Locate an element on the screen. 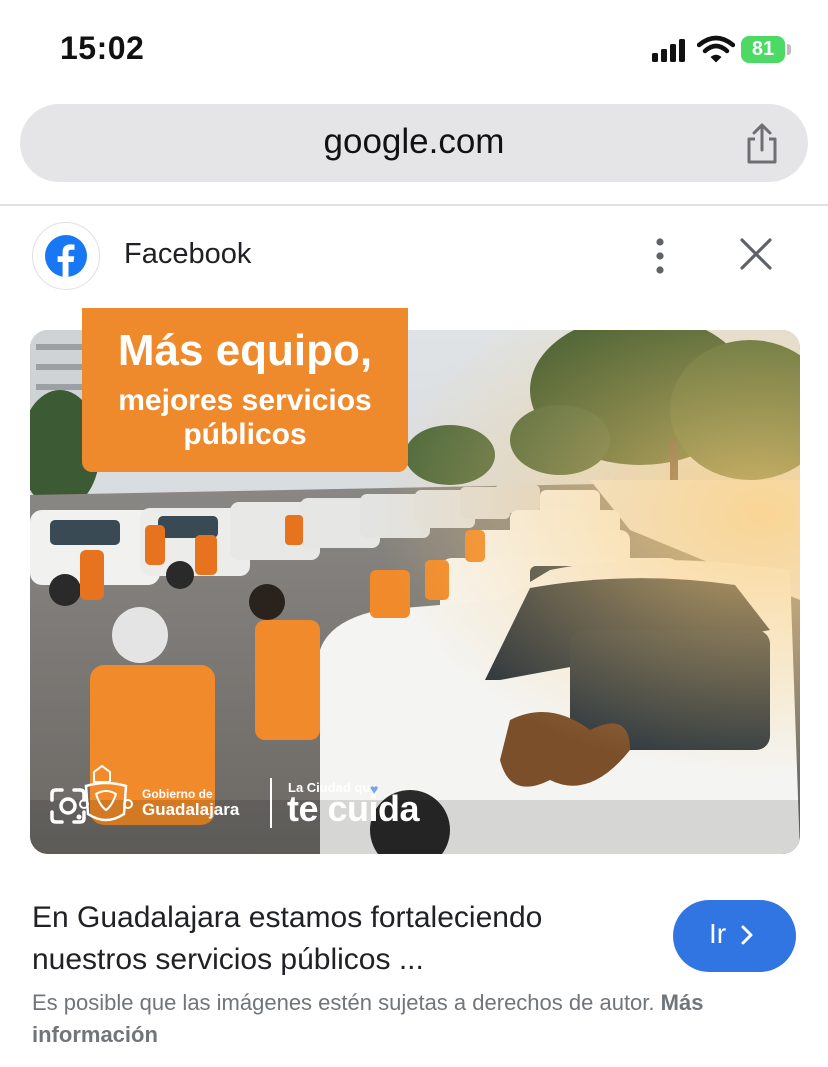  battery-indicator: 81 is located at coordinates (763, 49).